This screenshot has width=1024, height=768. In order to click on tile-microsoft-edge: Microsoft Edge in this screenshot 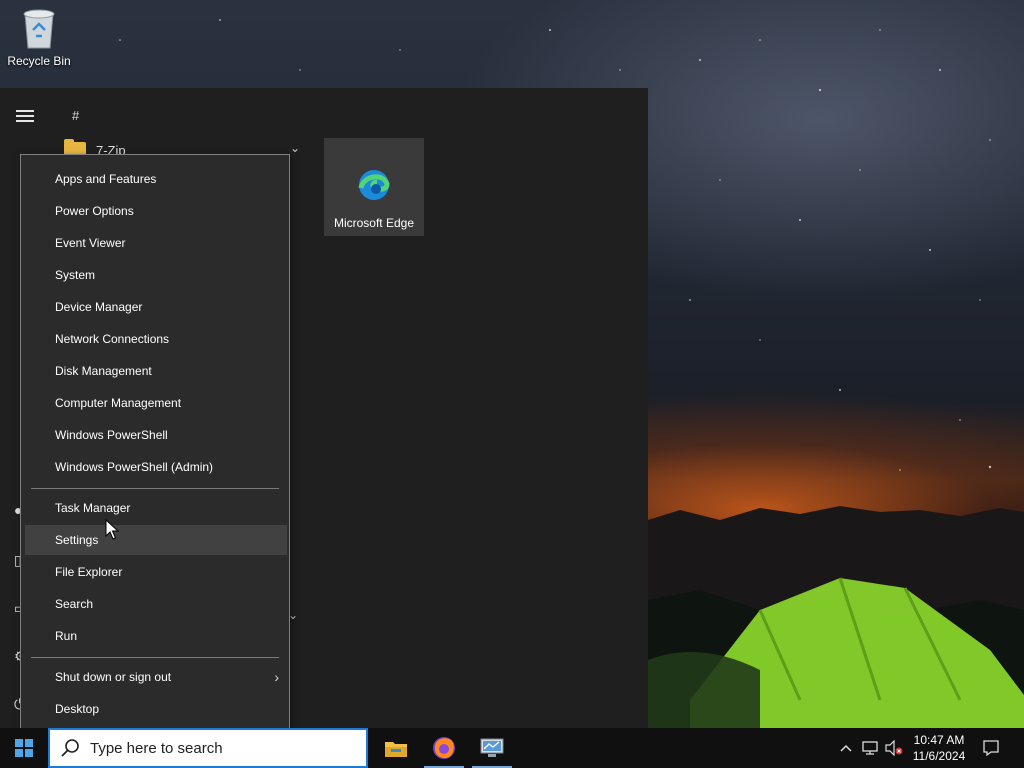, I will do `click(374, 187)`.